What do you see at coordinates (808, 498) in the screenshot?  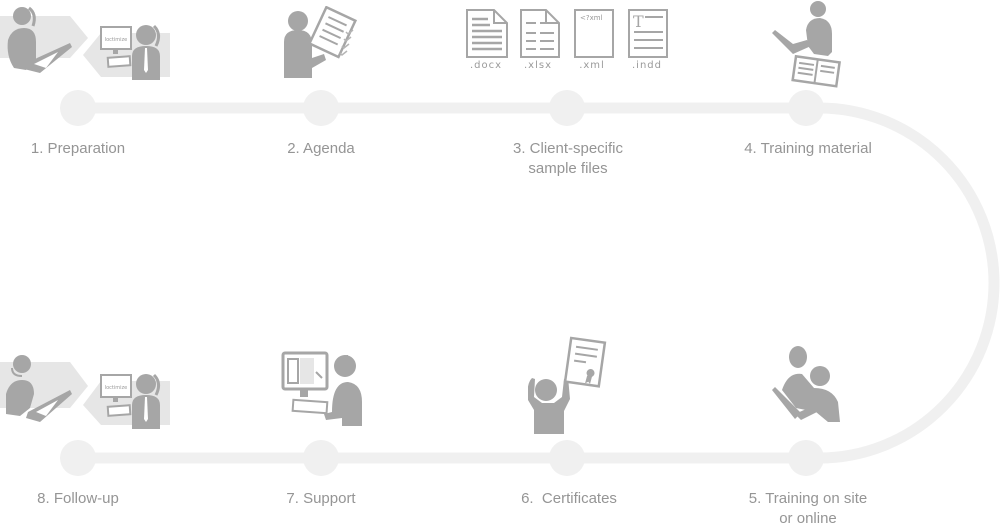 I see `step-label-5-line-1: 5. Training on site` at bounding box center [808, 498].